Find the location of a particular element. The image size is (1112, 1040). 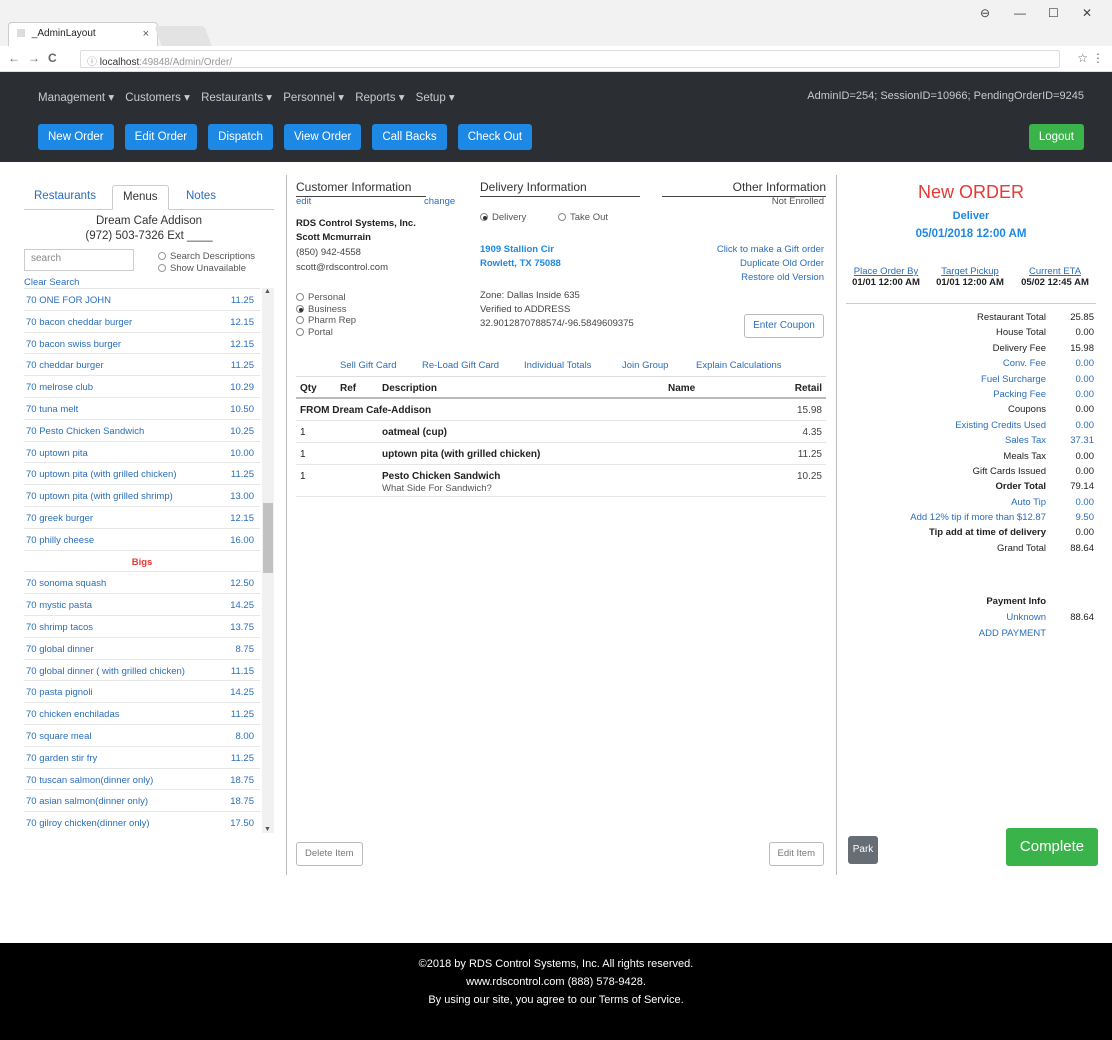

forward-icon: → is located at coordinates (34, 58).